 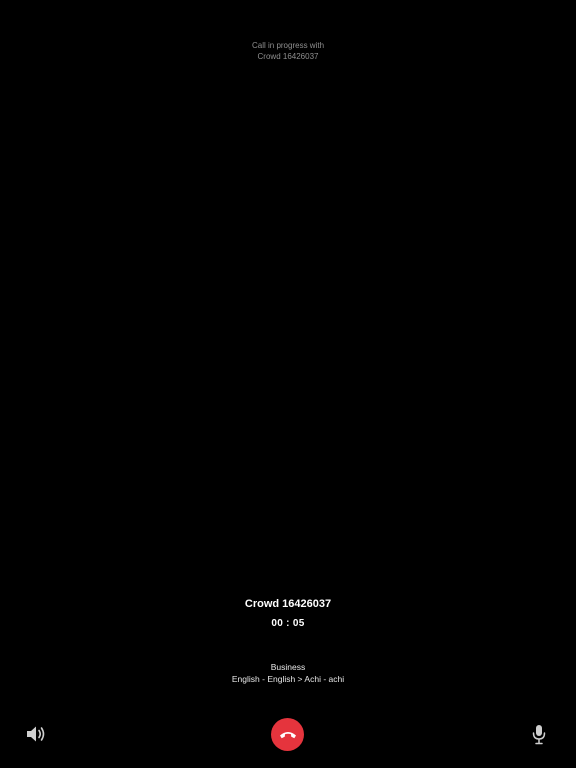 What do you see at coordinates (288, 667) in the screenshot?
I see `call-category: Business` at bounding box center [288, 667].